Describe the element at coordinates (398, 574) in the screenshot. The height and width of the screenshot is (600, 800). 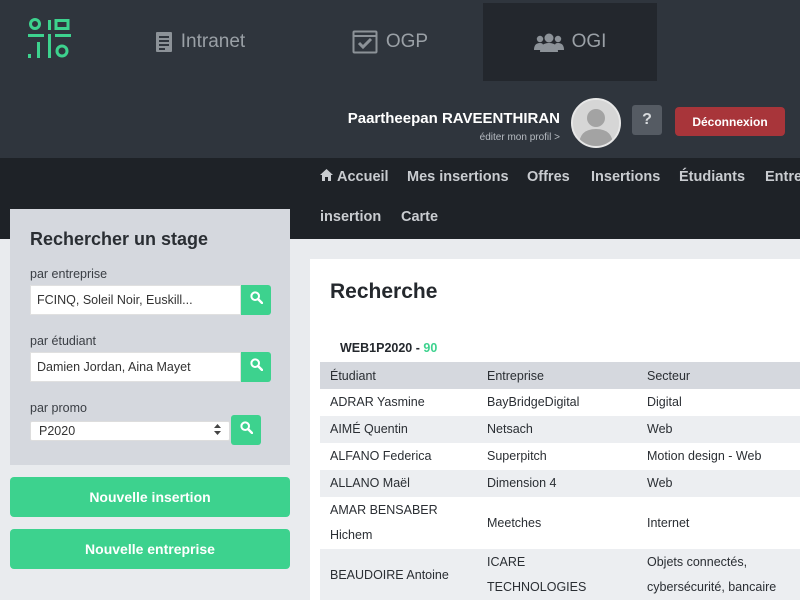
I see `cell-student: BEAUDOIRE Antoine` at that location.